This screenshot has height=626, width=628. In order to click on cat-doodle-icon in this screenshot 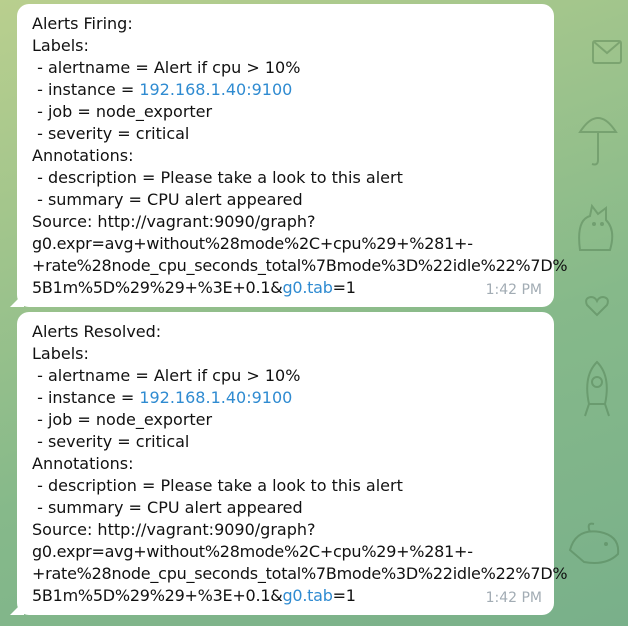, I will do `click(596, 227)`.